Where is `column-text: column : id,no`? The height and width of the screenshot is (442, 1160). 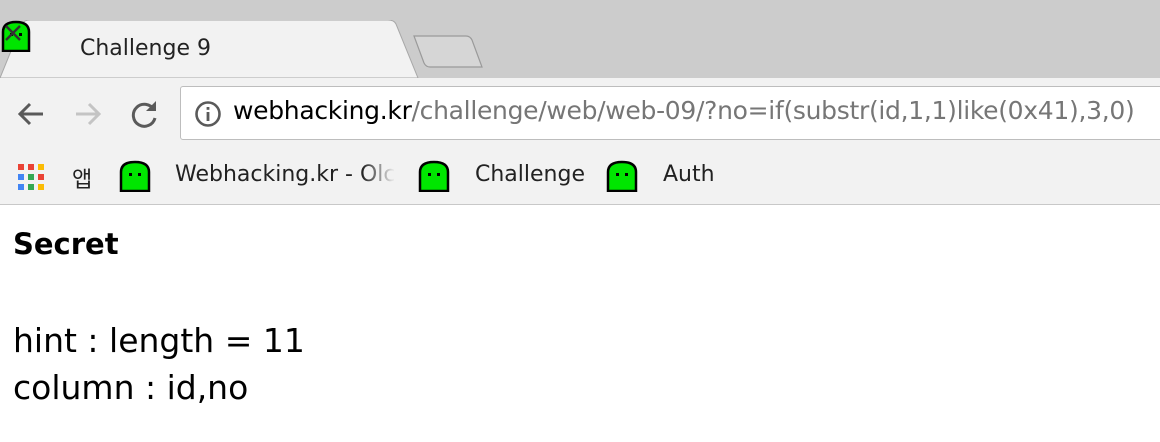 column-text: column : id,no is located at coordinates (131, 387).